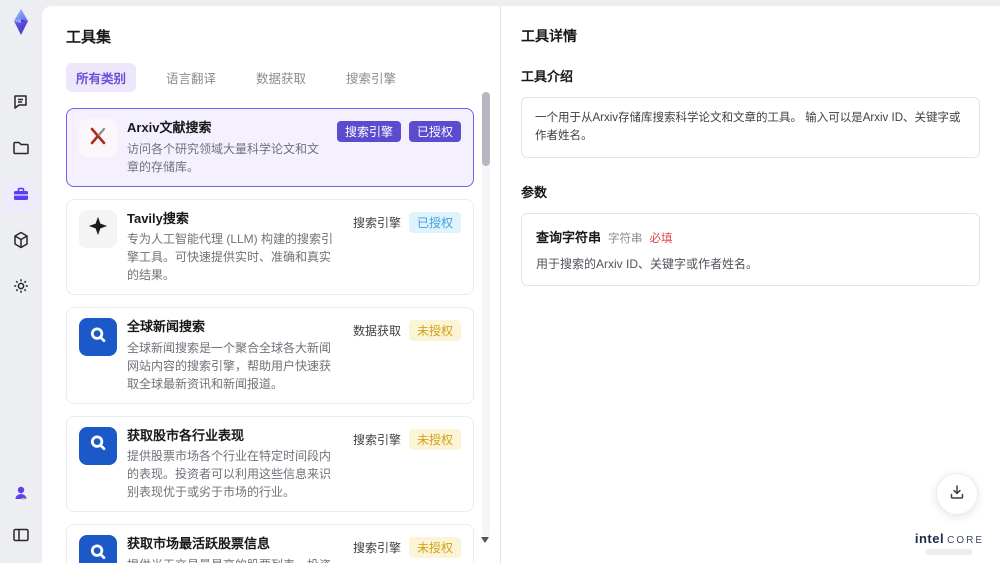  What do you see at coordinates (281, 77) in the screenshot?
I see `category-tab-2: 数据获取` at bounding box center [281, 77].